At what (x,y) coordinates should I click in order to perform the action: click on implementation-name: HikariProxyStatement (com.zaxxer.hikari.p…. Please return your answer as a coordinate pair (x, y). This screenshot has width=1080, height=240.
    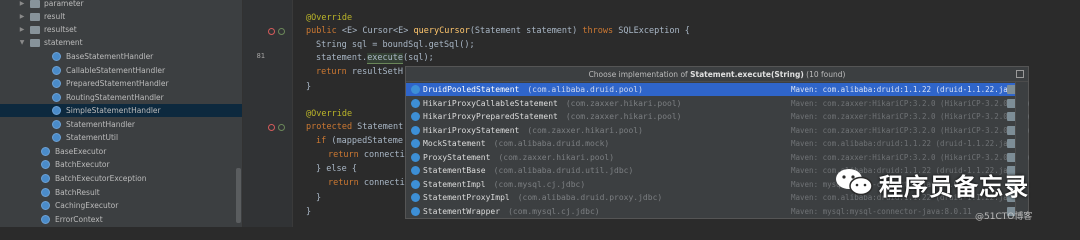
    Looking at the image, I should click on (533, 130).